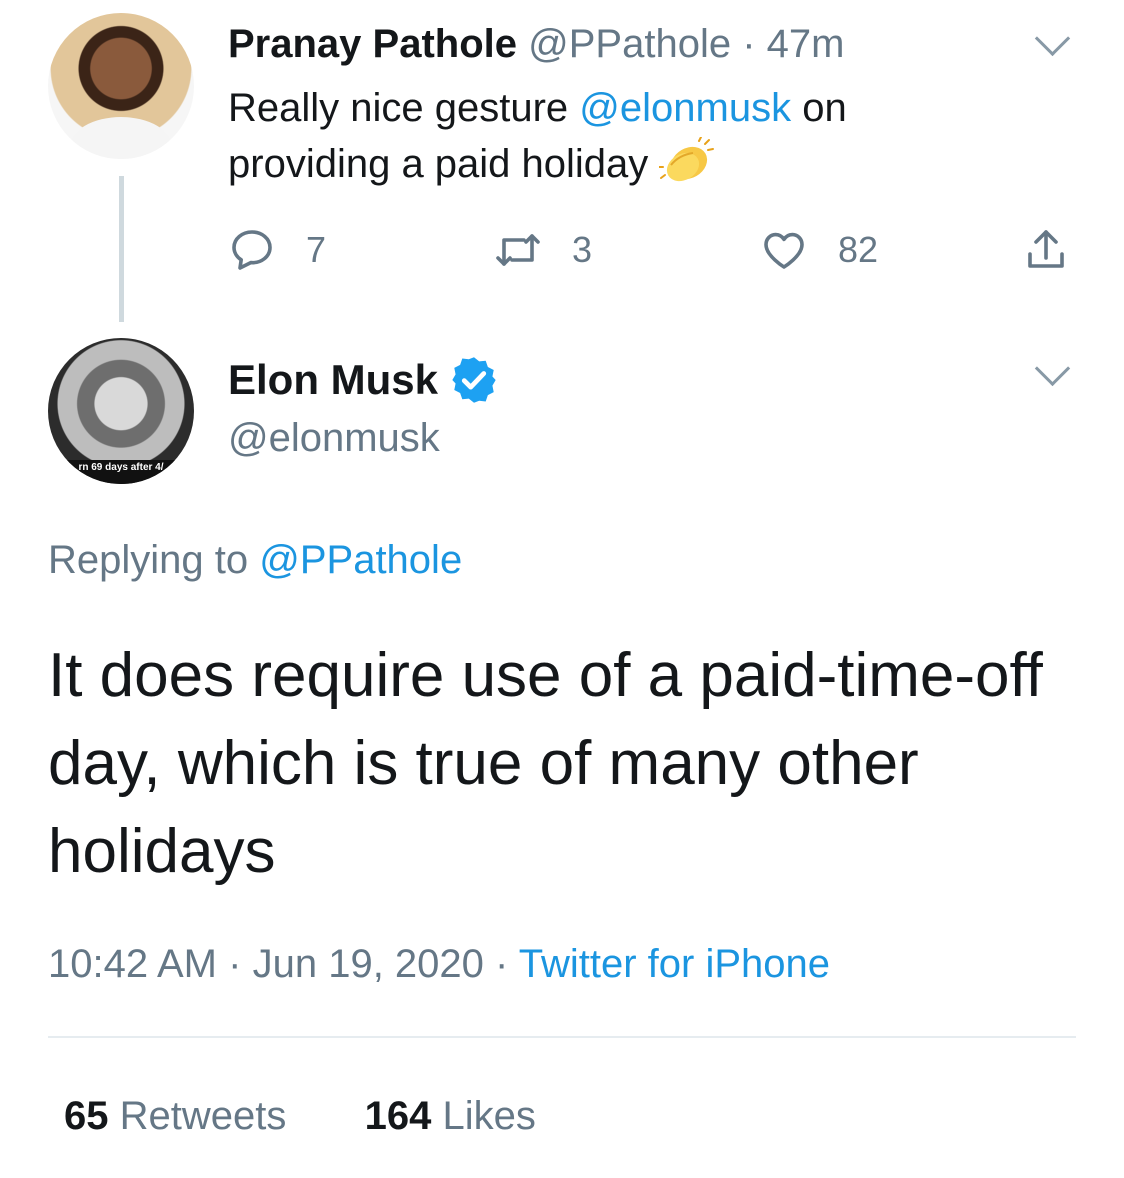 This screenshot has width=1124, height=1178. I want to click on divider, so click(562, 1037).